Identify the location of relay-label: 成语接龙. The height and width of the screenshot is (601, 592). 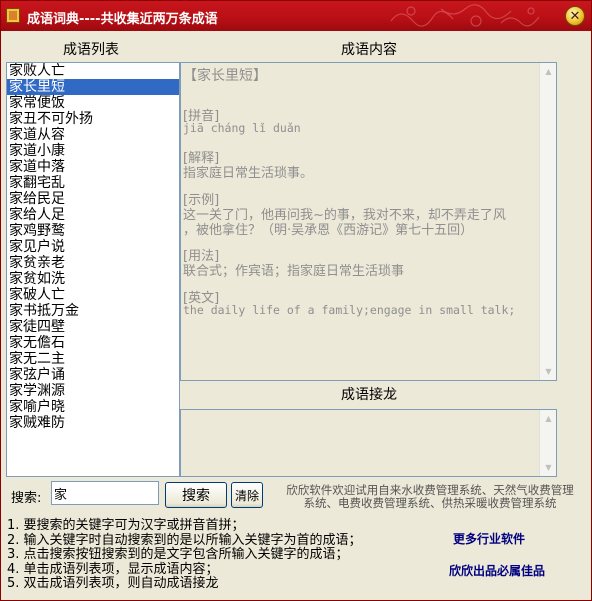
(369, 395).